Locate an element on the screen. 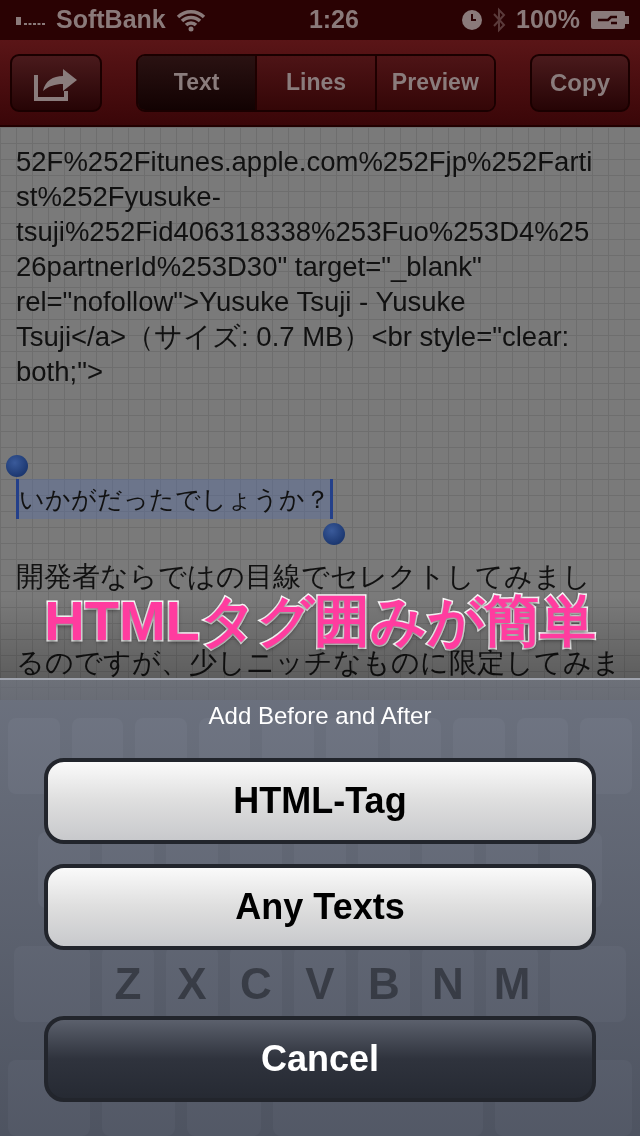 This screenshot has width=640, height=1136. text-line: Tsuji</a>（サイズ: 0.7 MB）<br style="clear: is located at coordinates (293, 337).